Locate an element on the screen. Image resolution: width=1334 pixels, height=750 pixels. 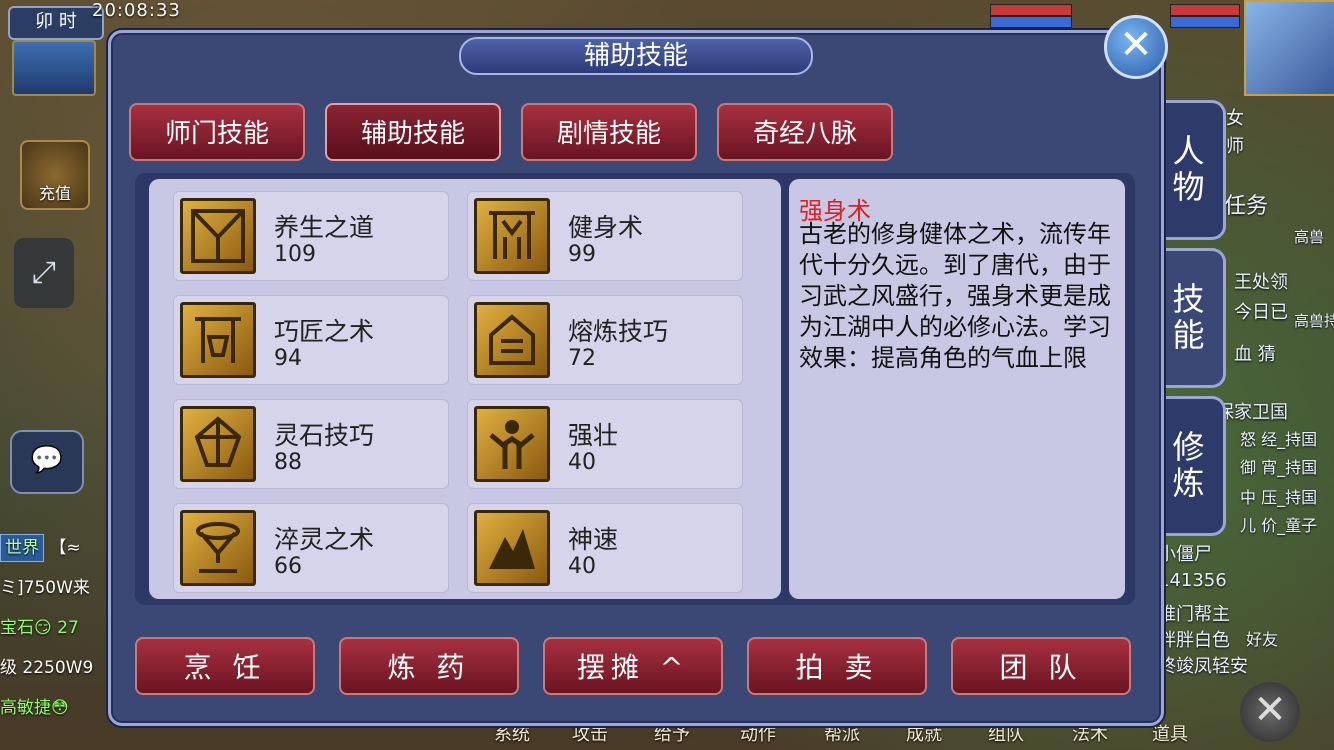
skill-name: 养生之道 is located at coordinates (324, 227).